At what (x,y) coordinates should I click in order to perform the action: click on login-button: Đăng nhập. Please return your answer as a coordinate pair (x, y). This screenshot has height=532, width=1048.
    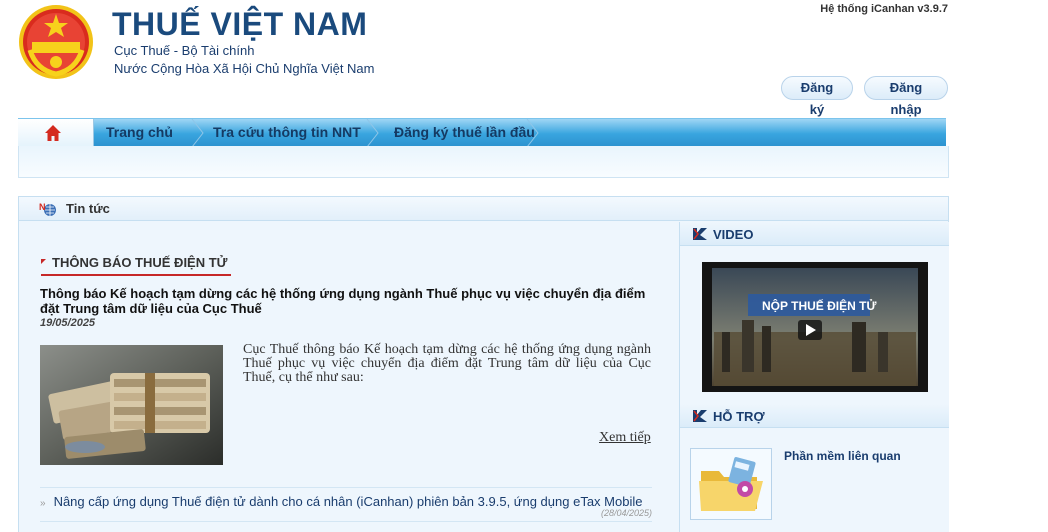
    Looking at the image, I should click on (906, 96).